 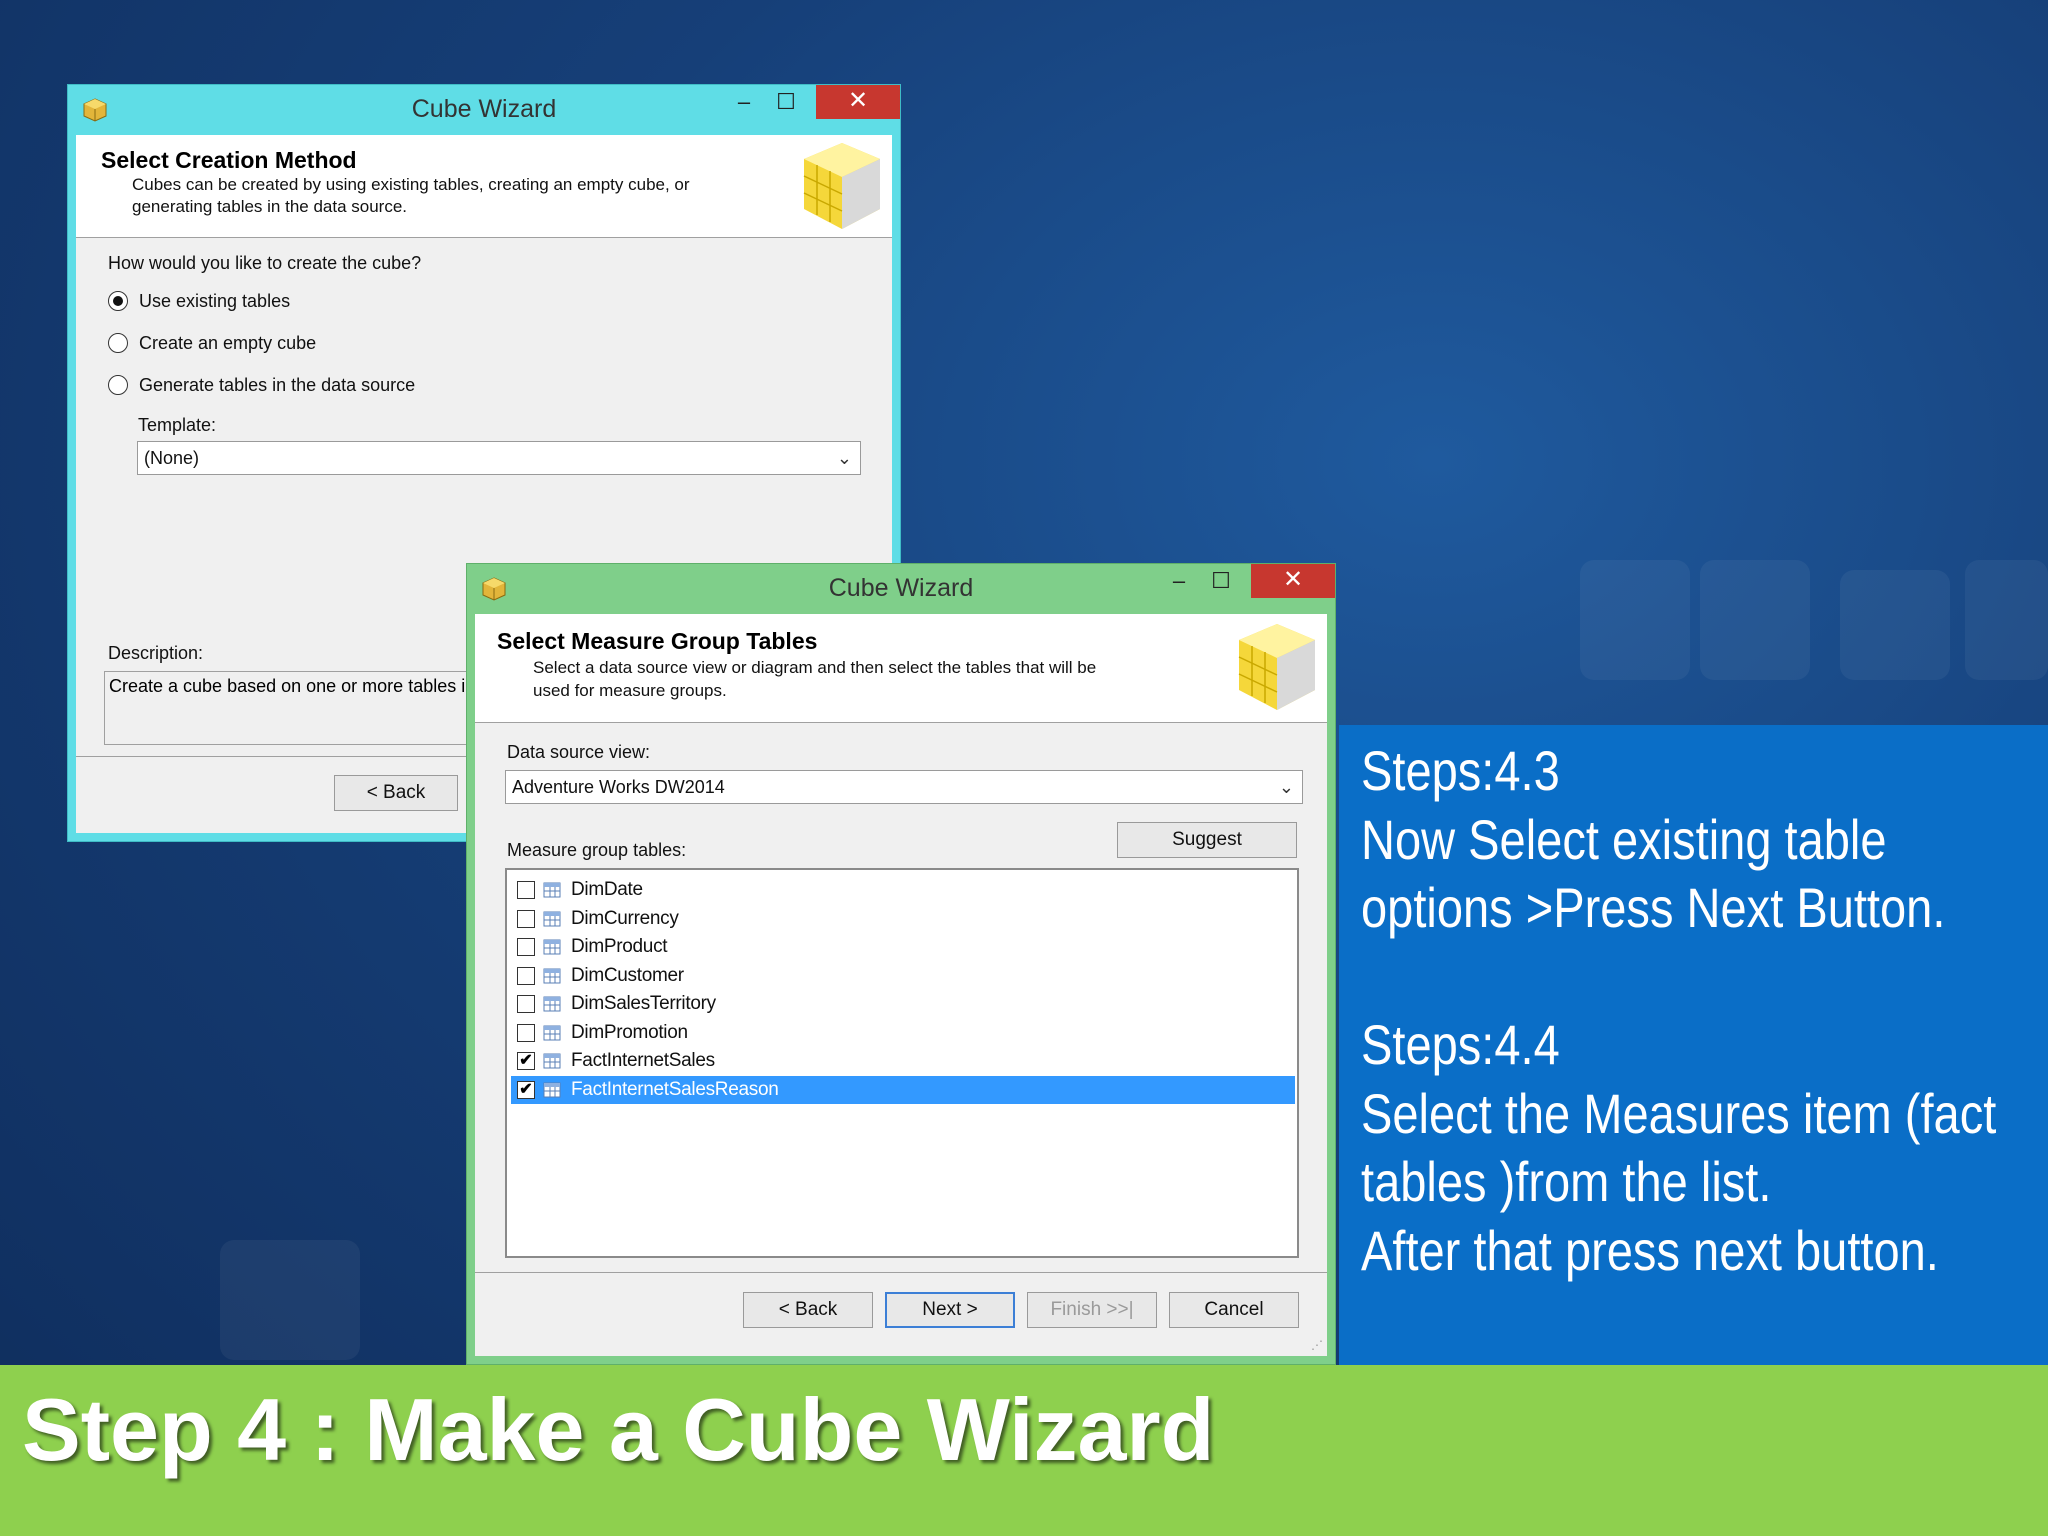 I want to click on radio-label-create-empty-cube: Create an empty cube, so click(x=227, y=343).